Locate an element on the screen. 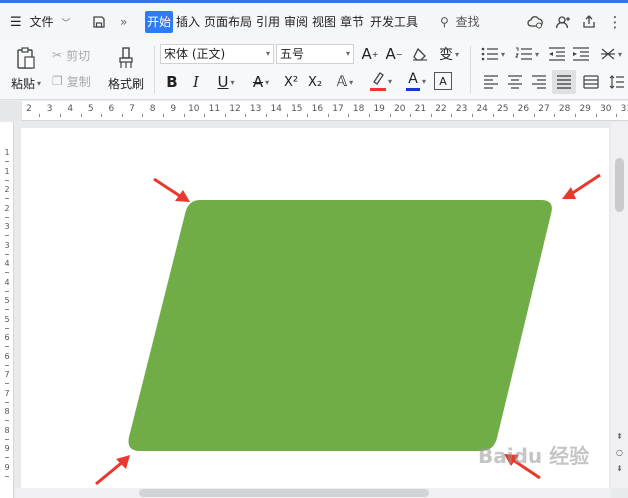  watermark: Baidu 经验 is located at coordinates (534, 456).